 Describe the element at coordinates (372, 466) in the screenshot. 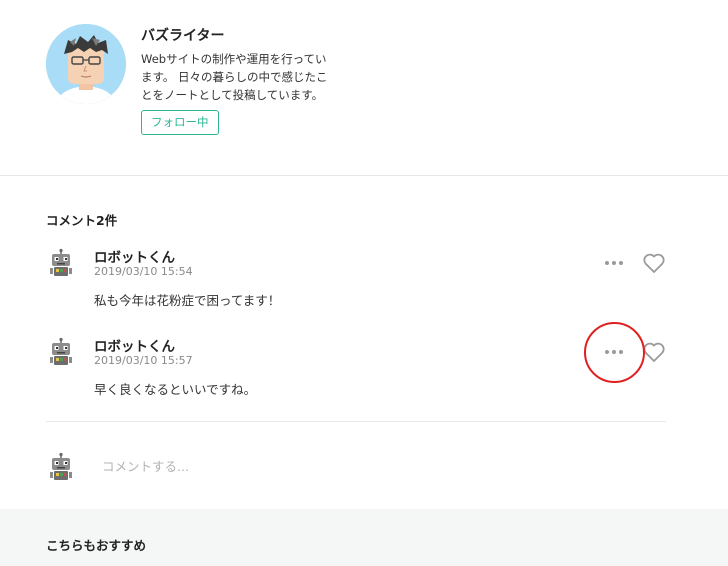

I see `comment-input` at that location.